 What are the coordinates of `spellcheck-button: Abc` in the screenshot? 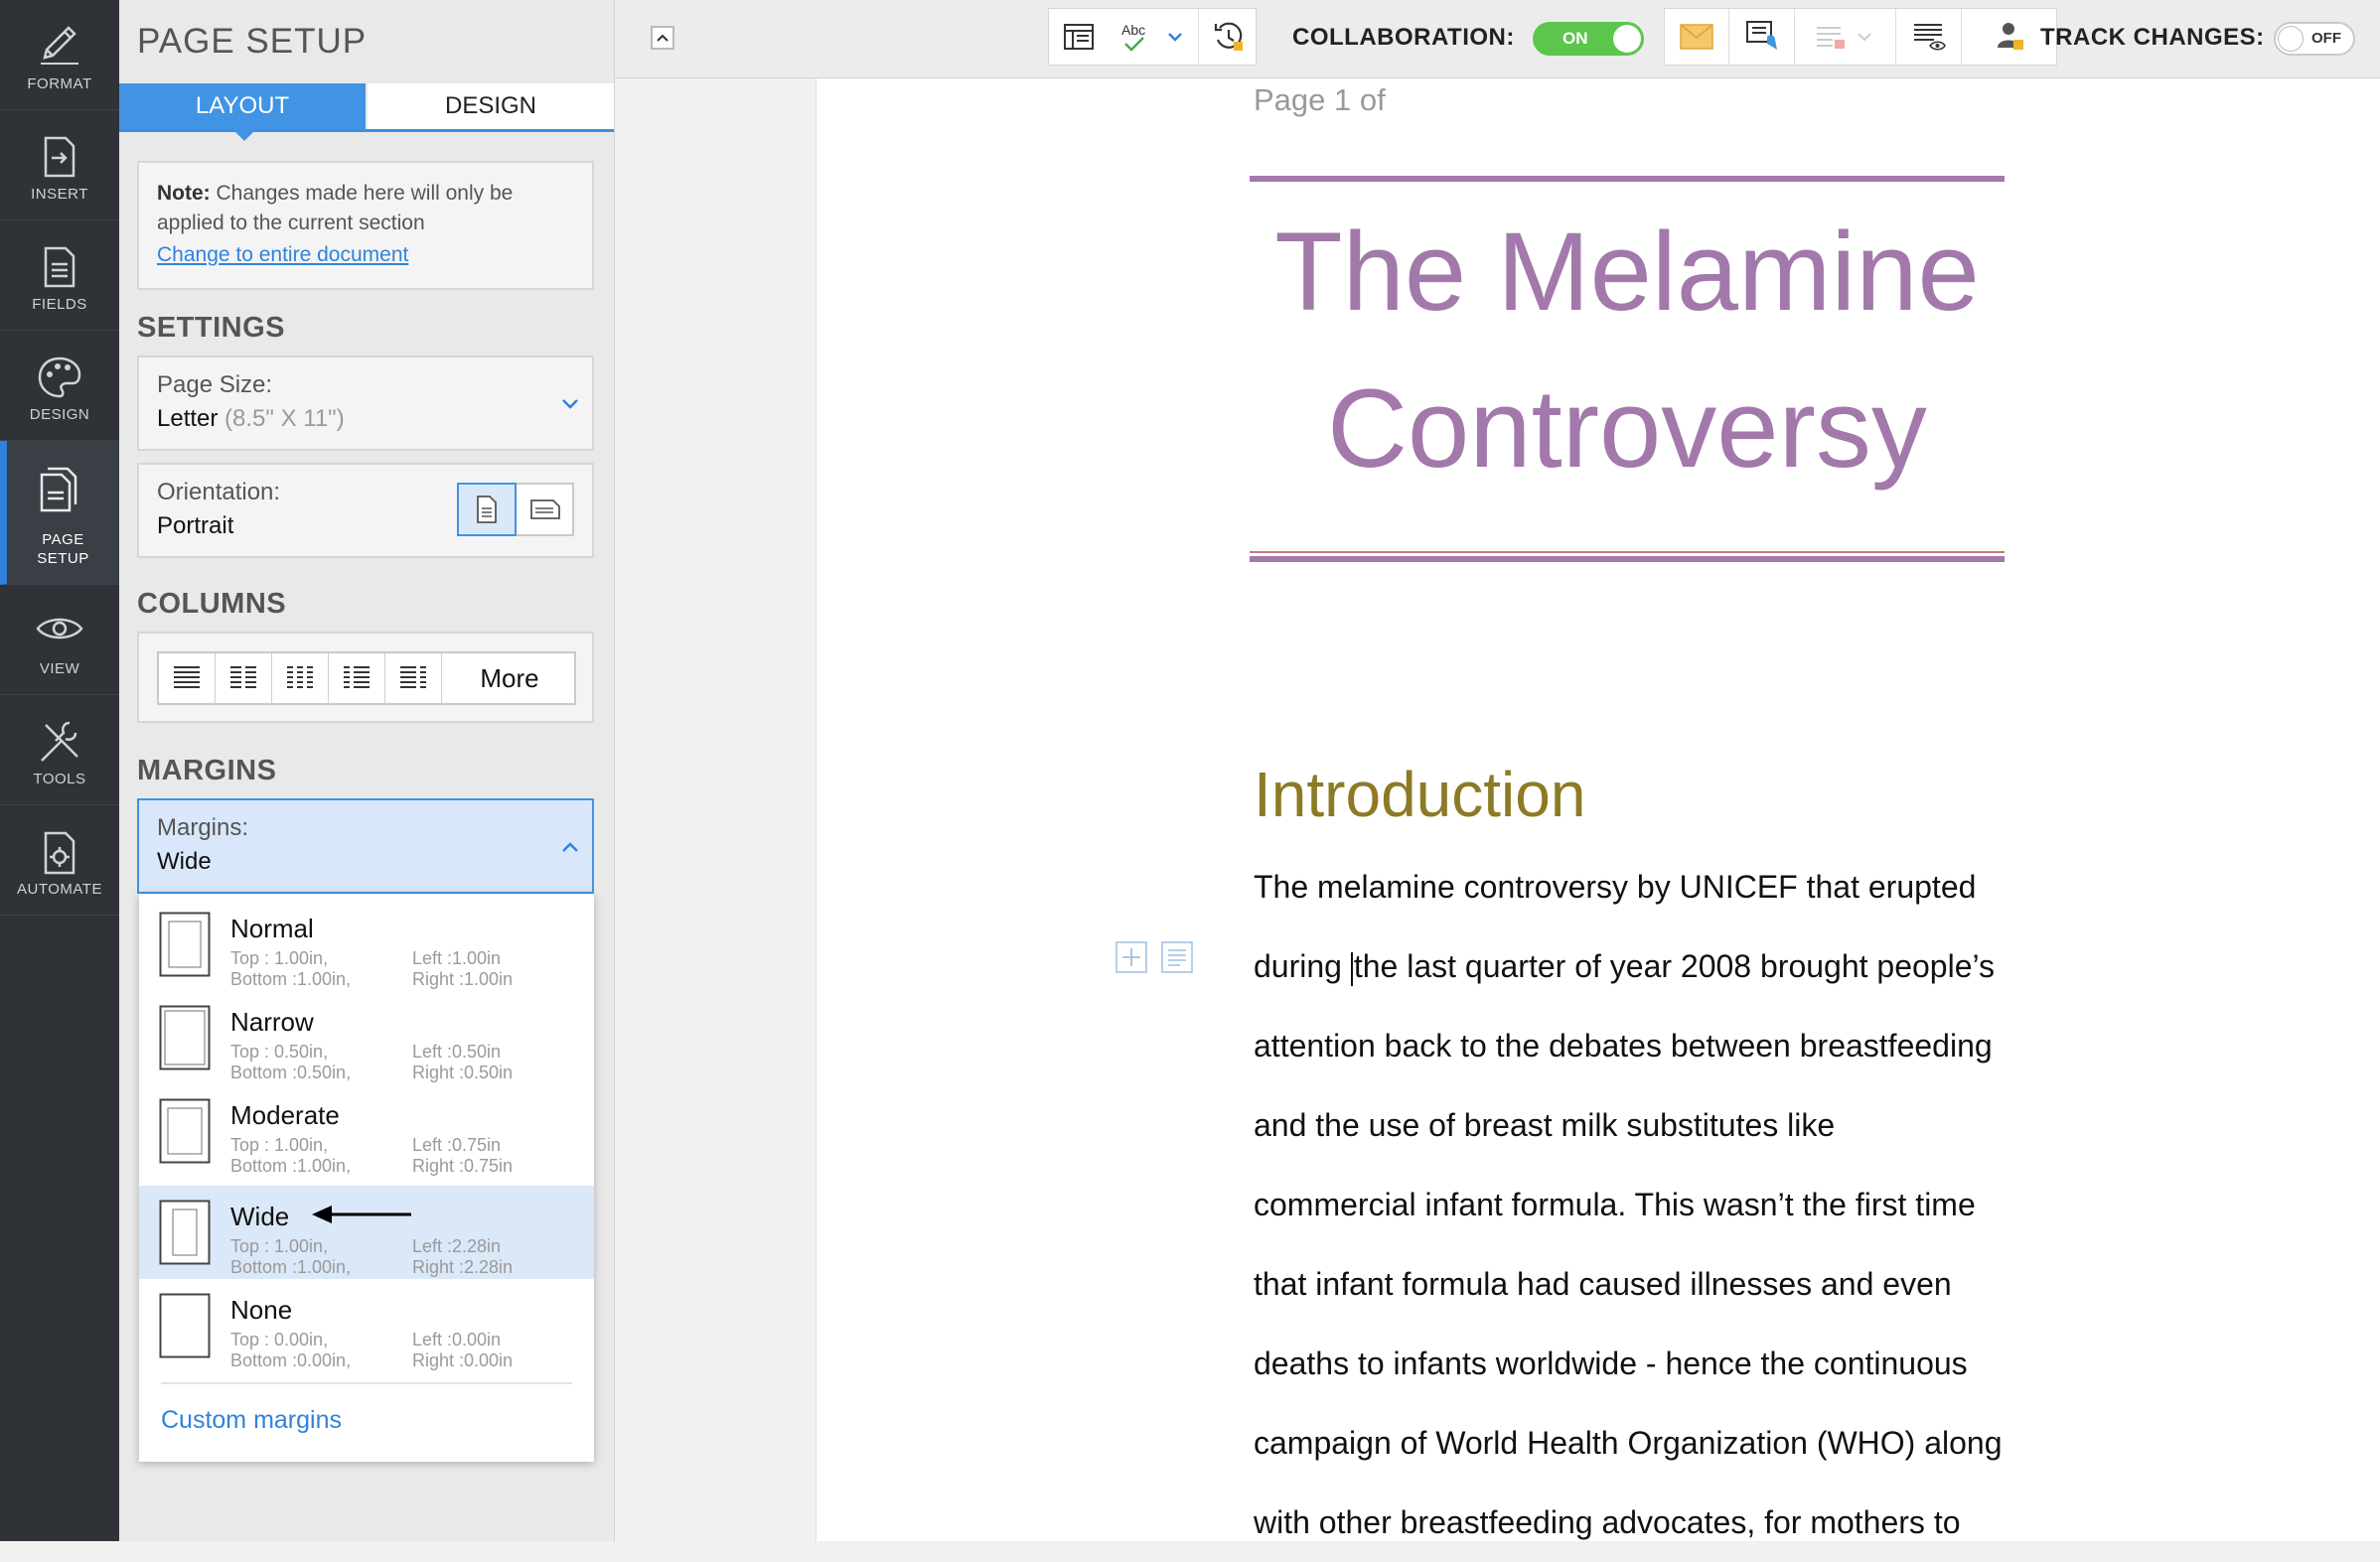 It's located at (1154, 37).